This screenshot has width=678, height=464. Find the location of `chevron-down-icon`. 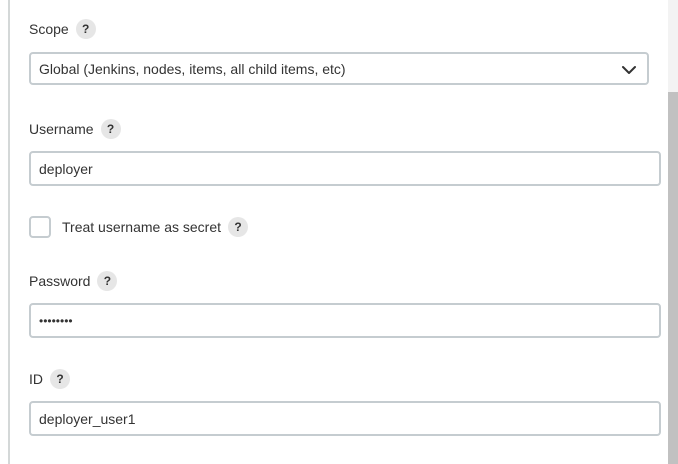

chevron-down-icon is located at coordinates (629, 70).